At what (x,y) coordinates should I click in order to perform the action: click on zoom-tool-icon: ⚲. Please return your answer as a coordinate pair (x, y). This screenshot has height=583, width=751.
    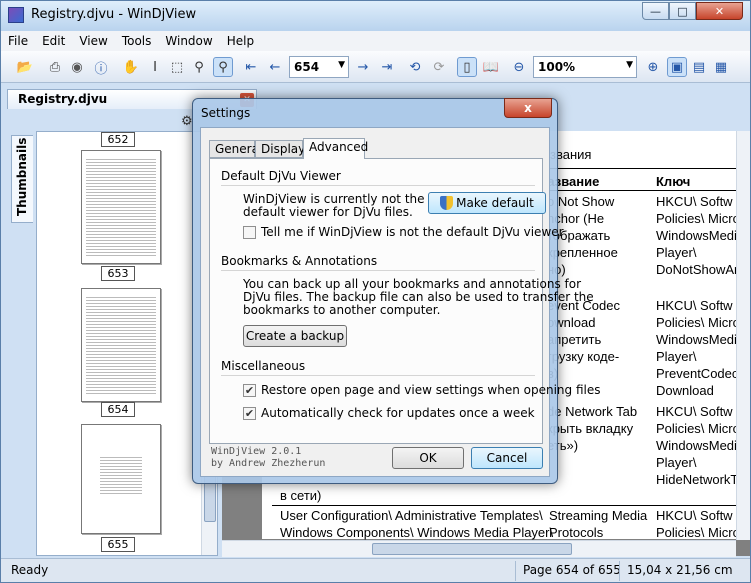
    Looking at the image, I should click on (199, 67).